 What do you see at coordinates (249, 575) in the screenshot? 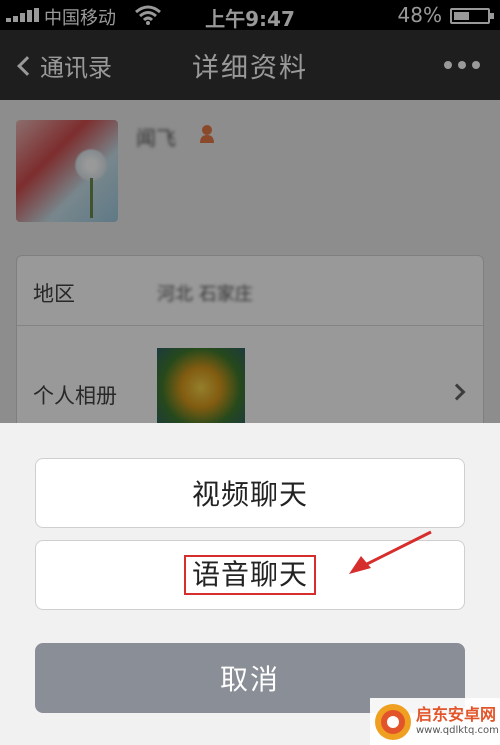
I see `voice-call-label: 语音聊天` at bounding box center [249, 575].